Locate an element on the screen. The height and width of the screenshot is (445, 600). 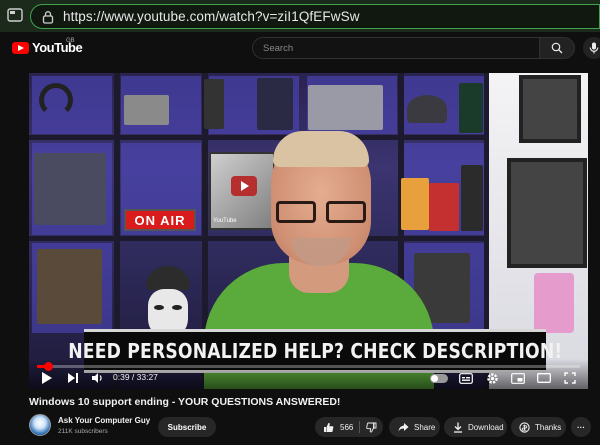
channel-avatar is located at coordinates (40, 425).